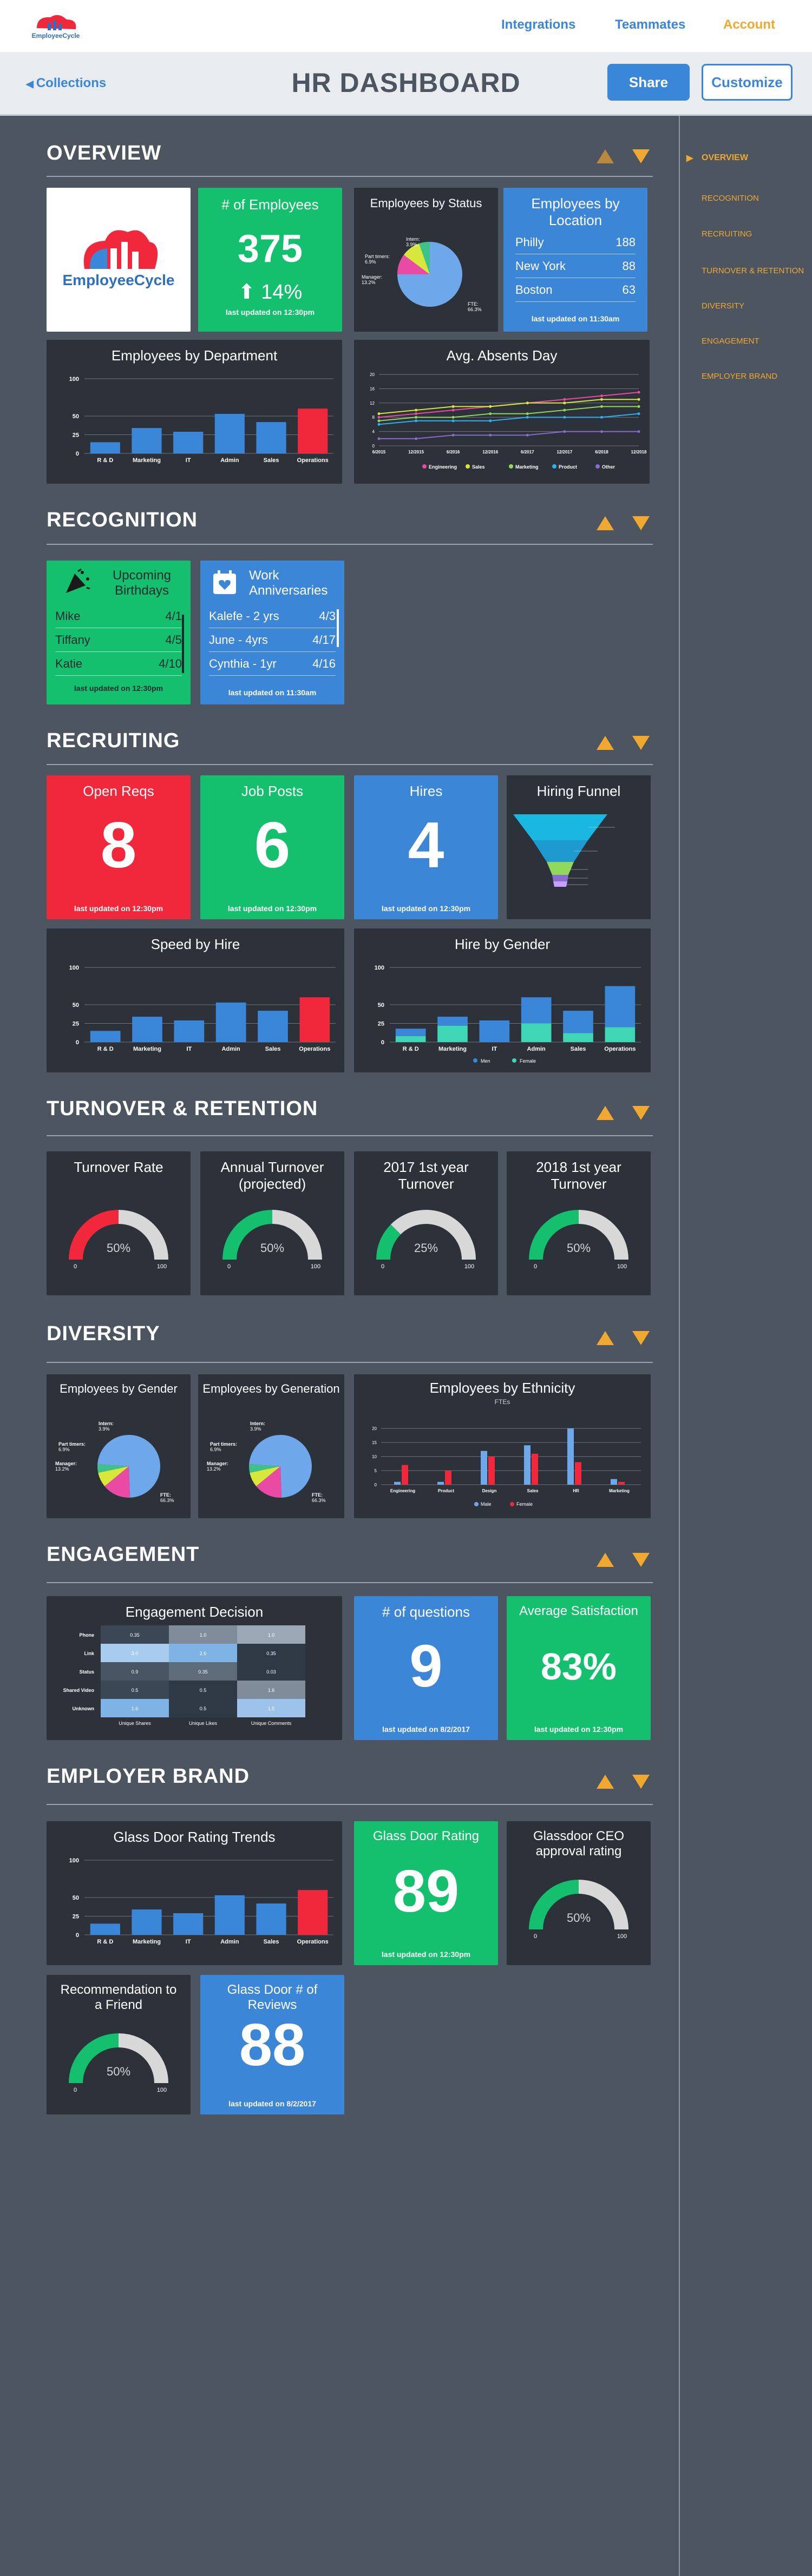 This screenshot has height=2576, width=812. I want to click on share-button: Share, so click(648, 82).